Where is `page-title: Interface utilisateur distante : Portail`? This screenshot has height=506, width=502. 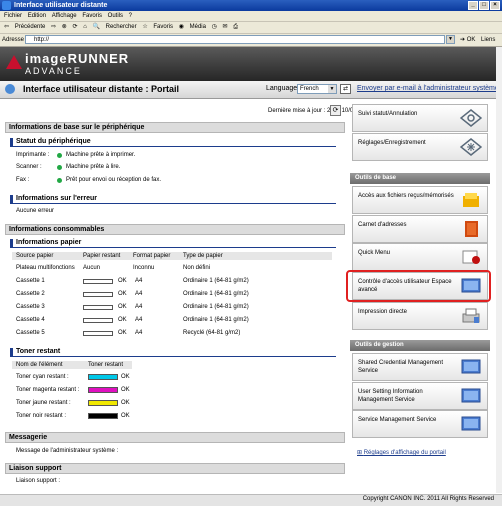
page-title: Interface utilisateur distante : Portail is located at coordinates (101, 89).